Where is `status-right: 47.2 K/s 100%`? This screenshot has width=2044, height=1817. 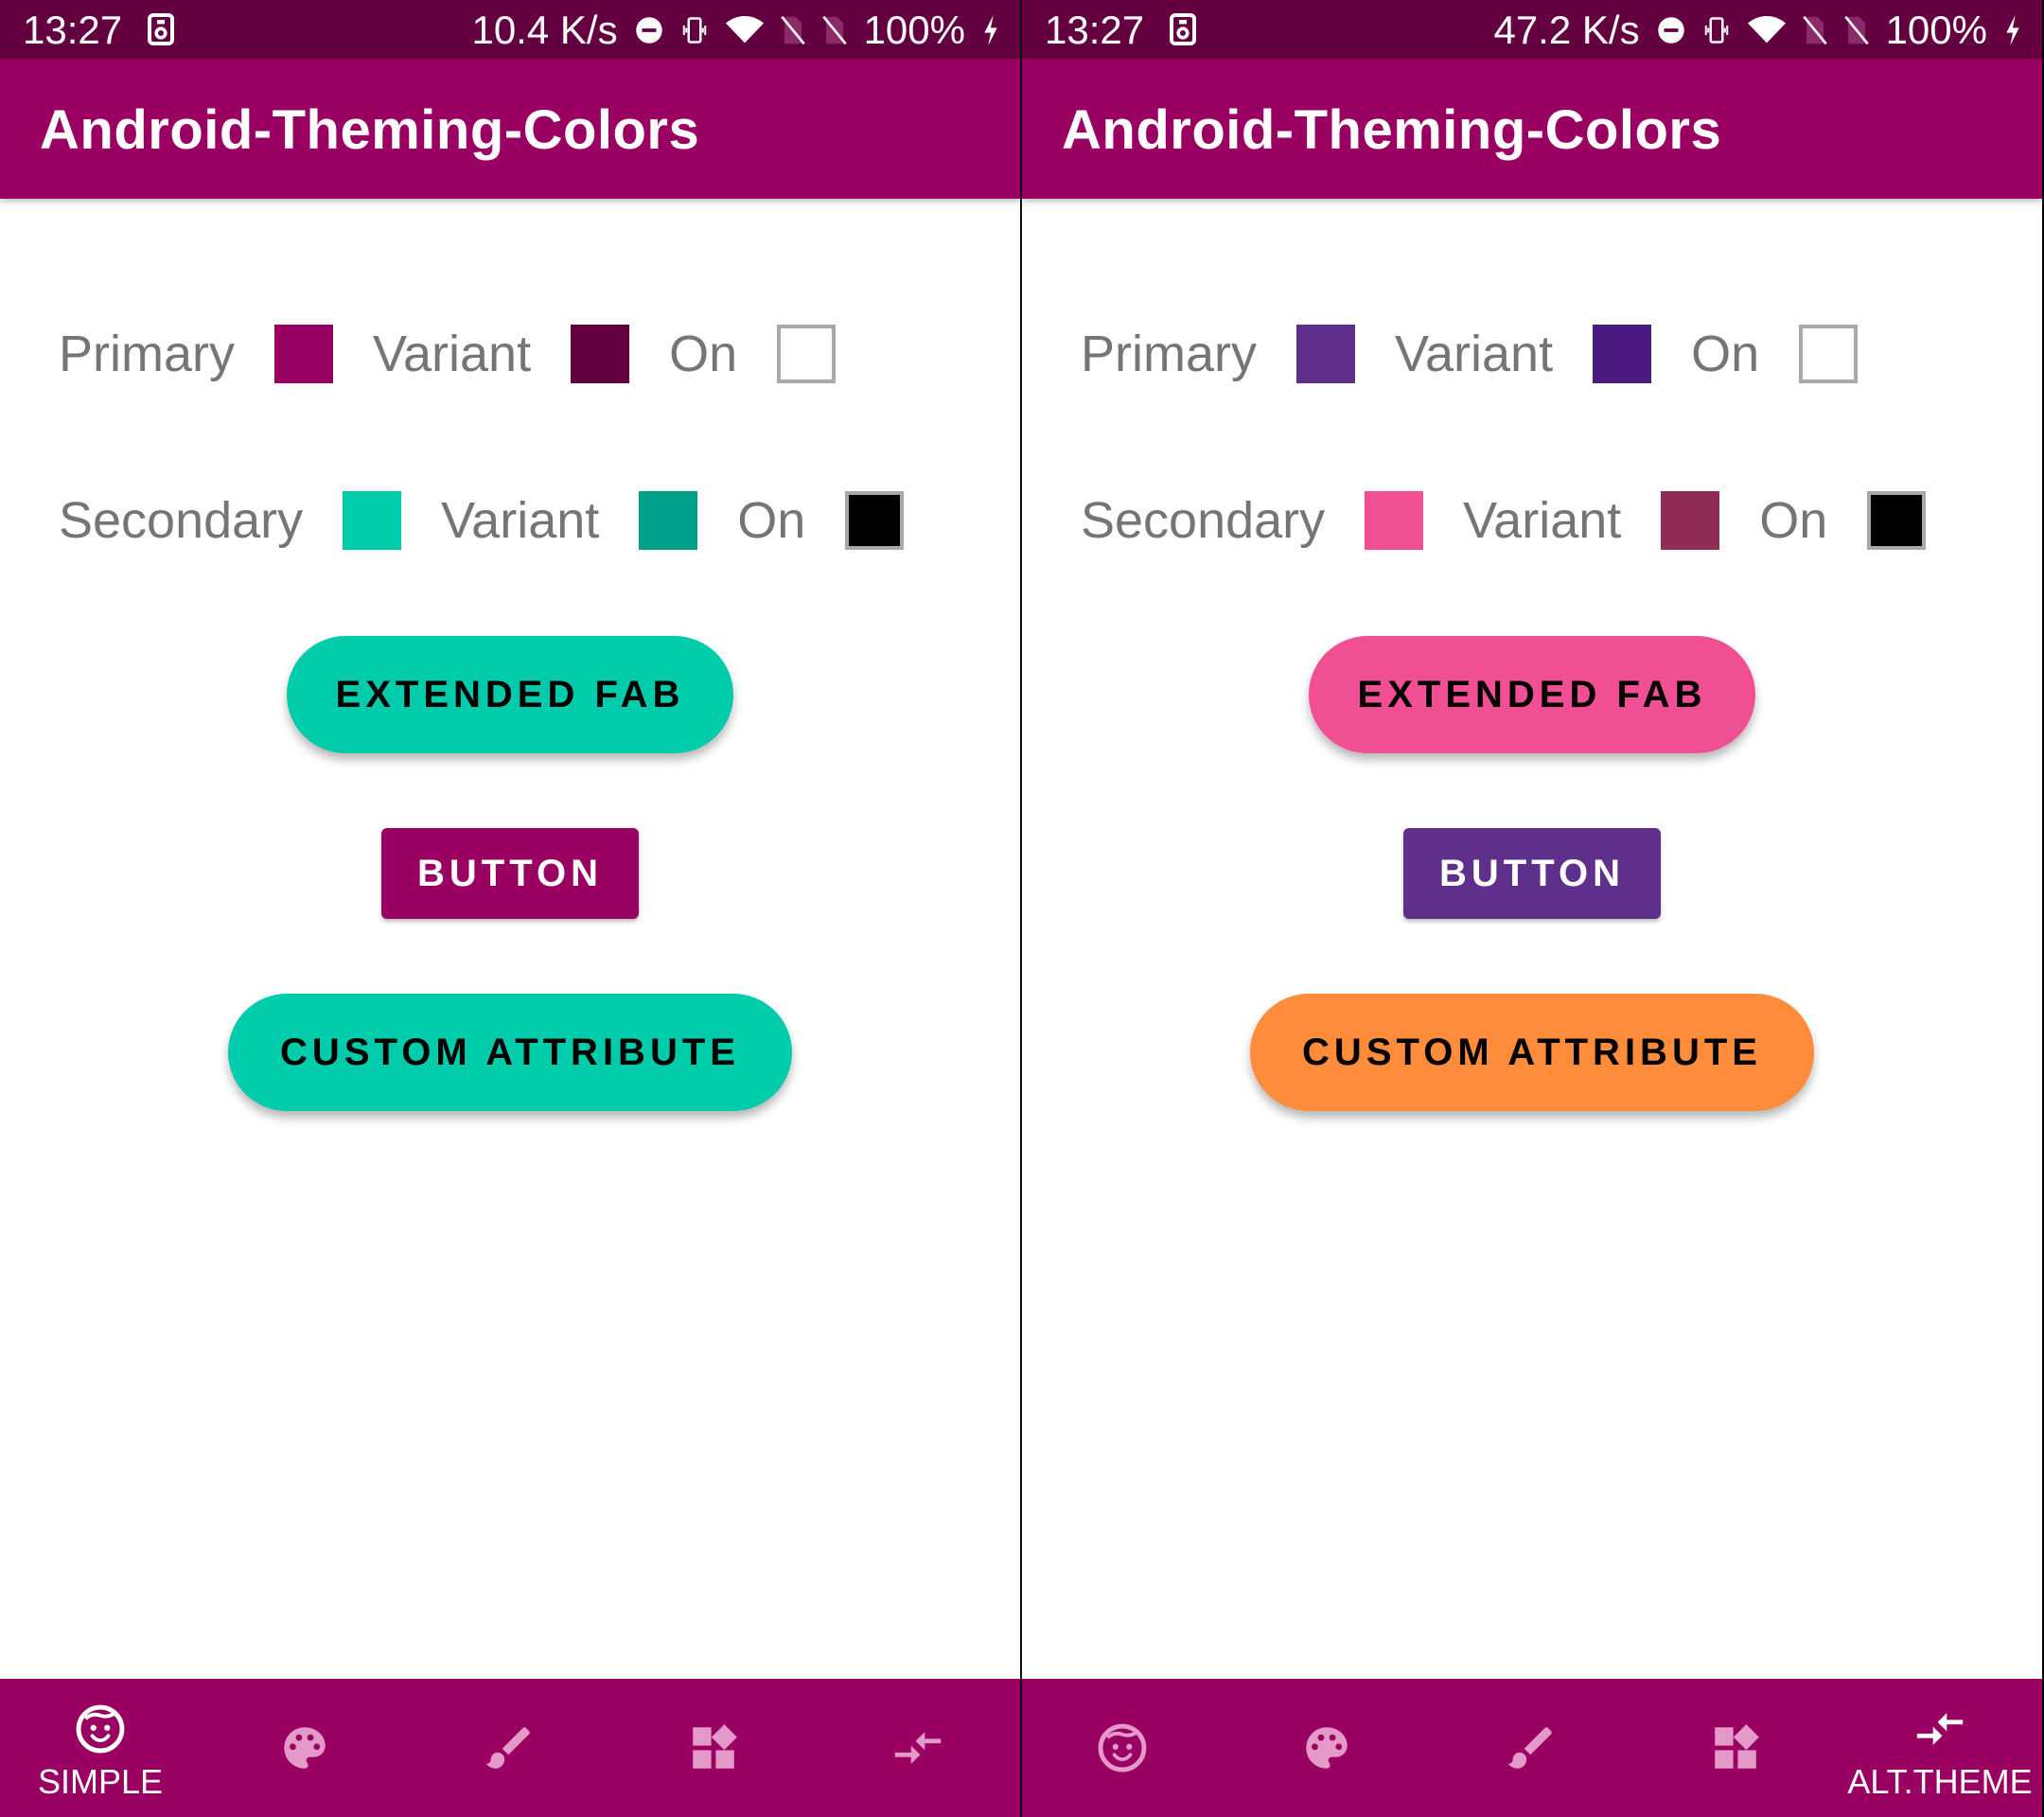
status-right: 47.2 K/s 100% is located at coordinates (1757, 31).